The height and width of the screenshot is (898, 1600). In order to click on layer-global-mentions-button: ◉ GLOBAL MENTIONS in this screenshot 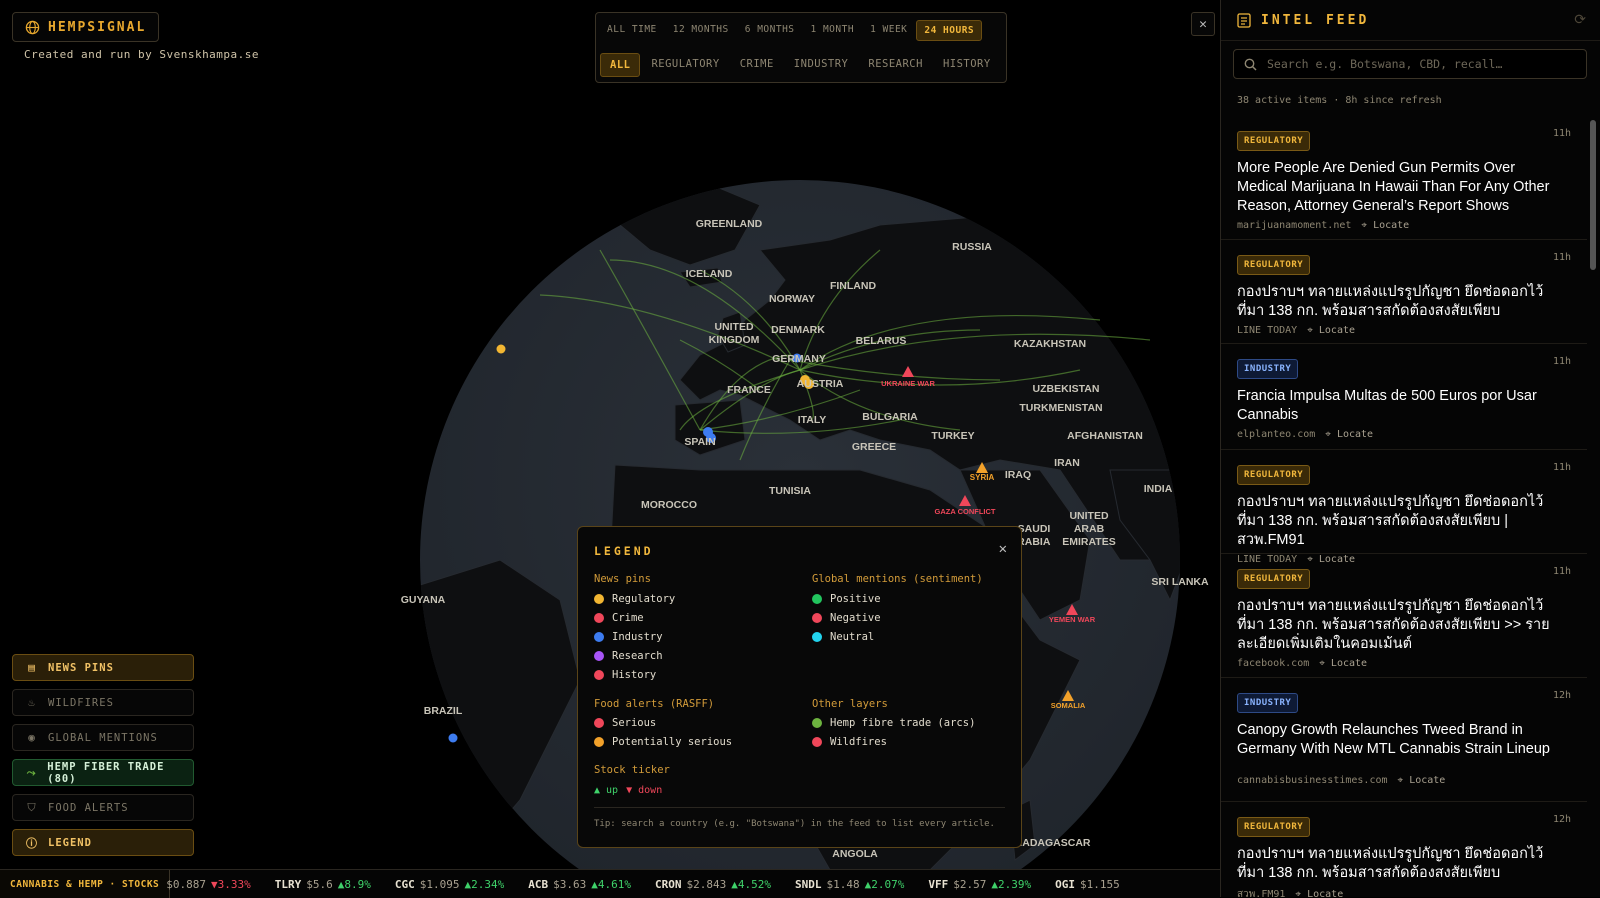, I will do `click(103, 737)`.